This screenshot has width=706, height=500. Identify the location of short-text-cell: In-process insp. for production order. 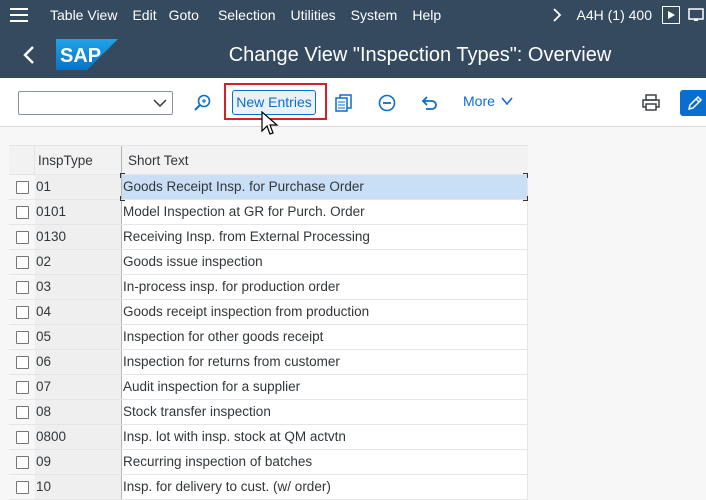
(325, 287).